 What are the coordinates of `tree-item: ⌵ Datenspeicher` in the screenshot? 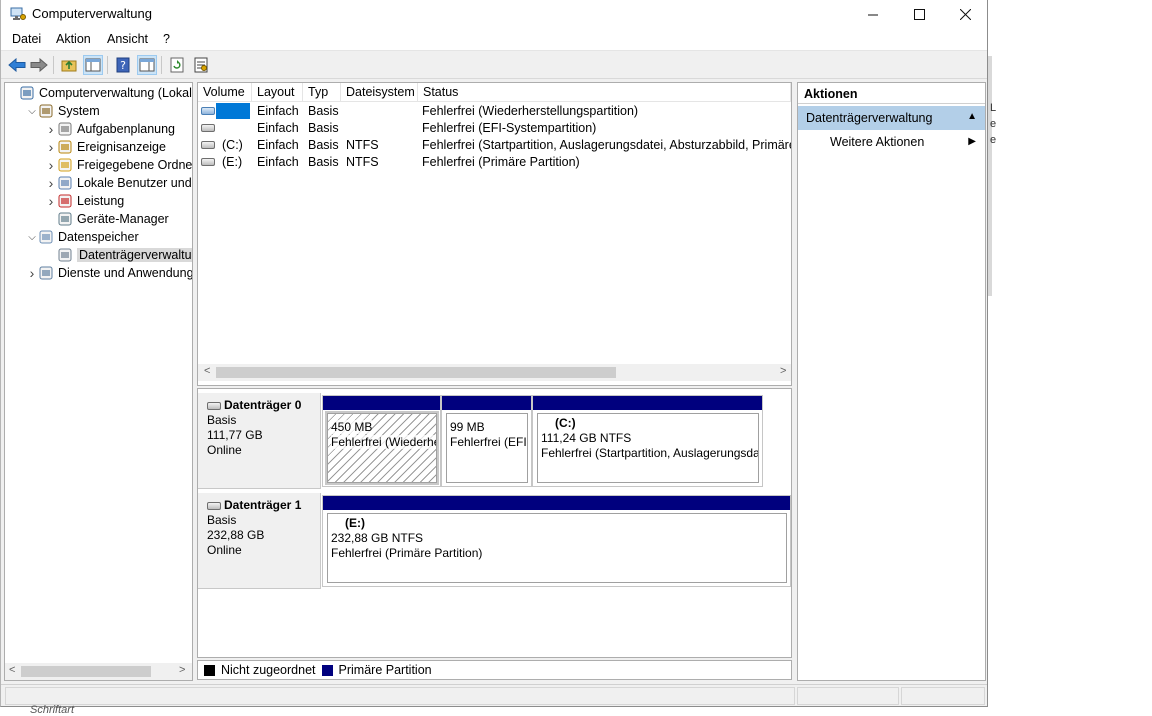 It's located at (82, 237).